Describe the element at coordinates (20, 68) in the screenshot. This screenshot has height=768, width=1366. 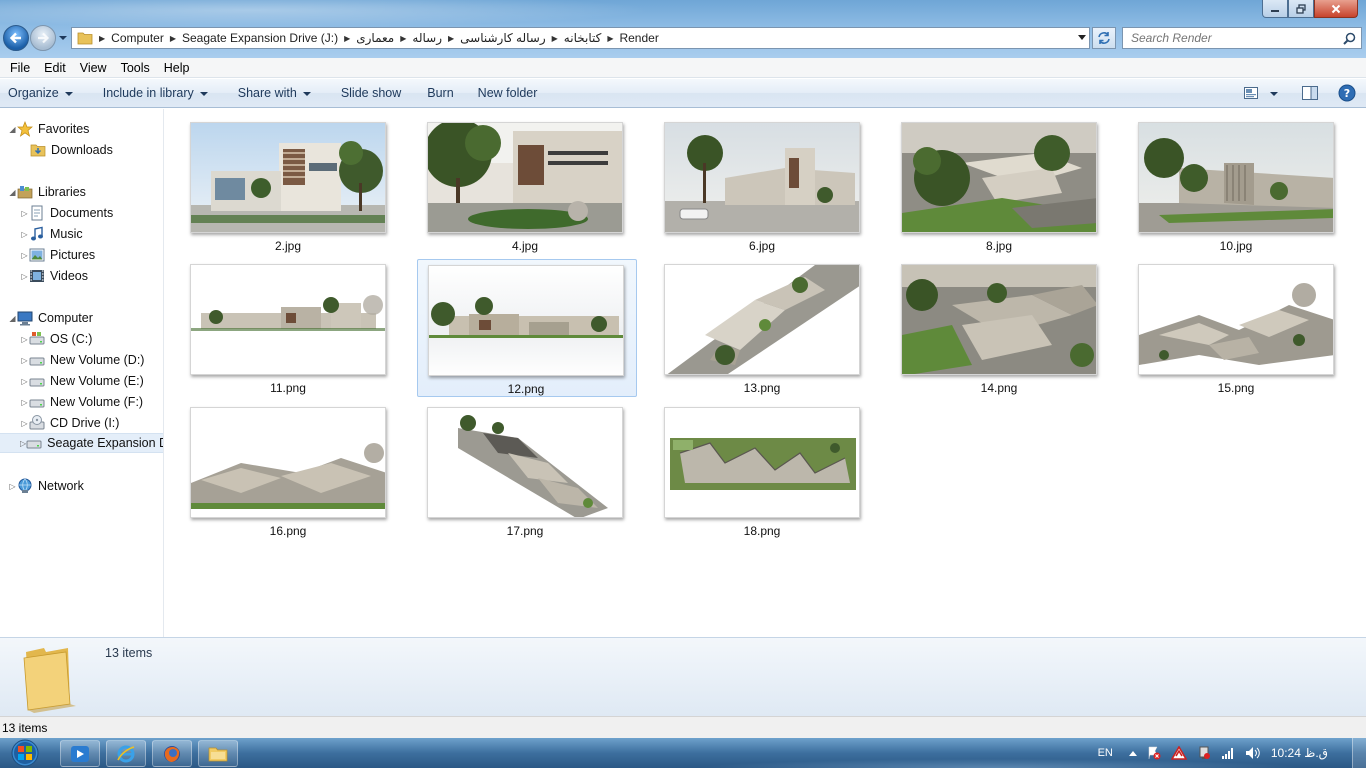
I see `menu-file: File` at that location.